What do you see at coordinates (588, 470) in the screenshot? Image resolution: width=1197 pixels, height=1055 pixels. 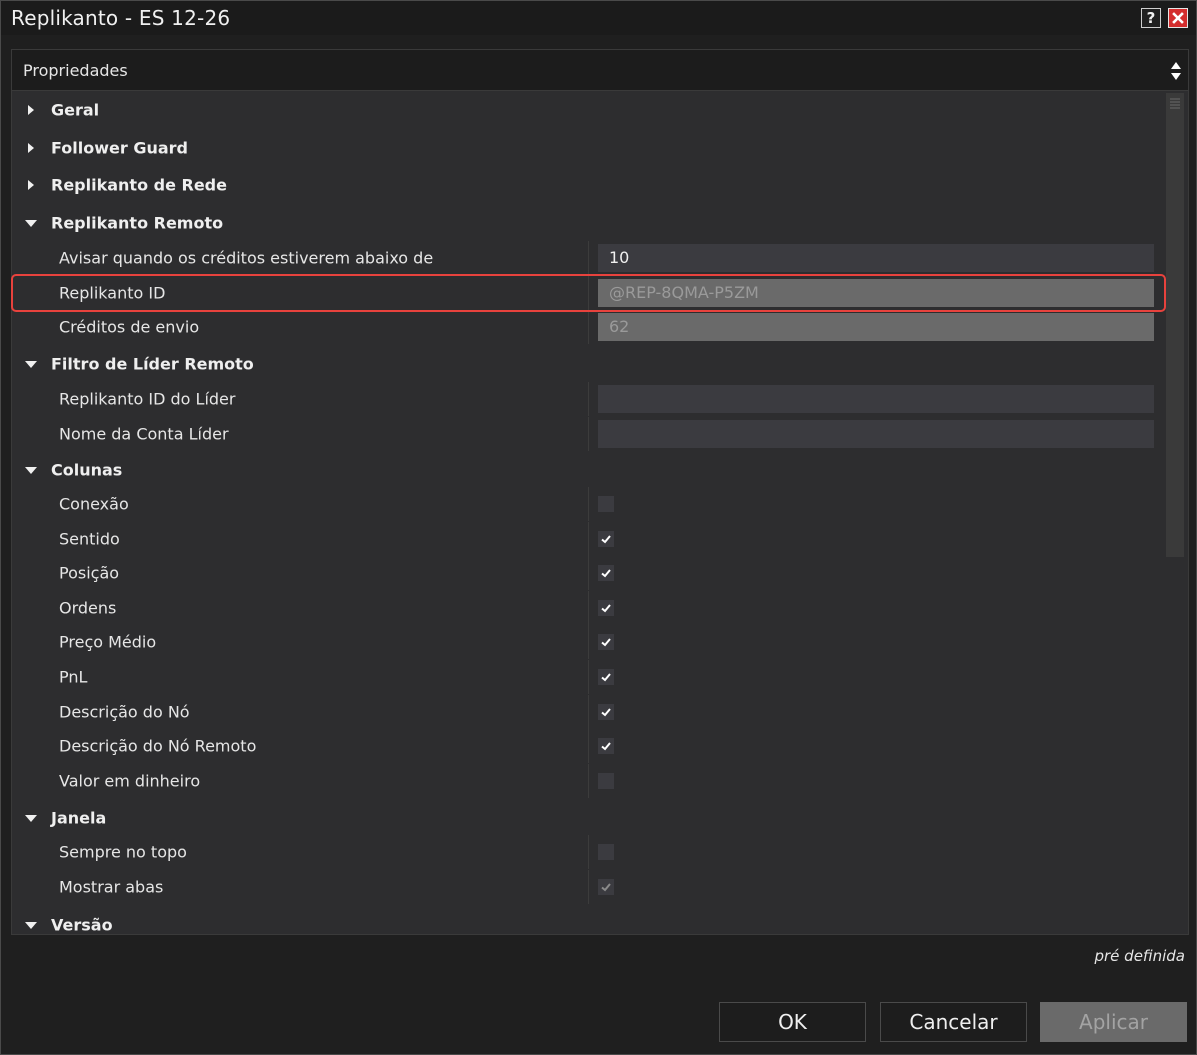 I see `category-colunas: Colunas` at bounding box center [588, 470].